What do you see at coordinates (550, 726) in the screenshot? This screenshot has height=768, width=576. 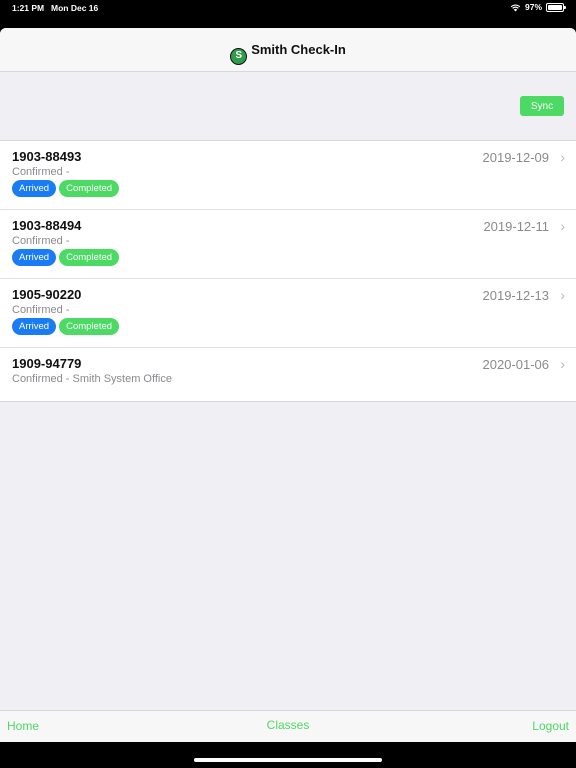 I see `tab-logout: Logout` at bounding box center [550, 726].